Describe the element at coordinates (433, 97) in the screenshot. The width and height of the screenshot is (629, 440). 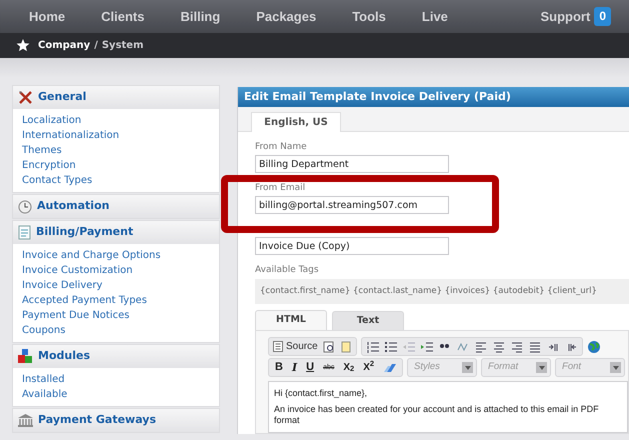
I see `panel-title: Edit Email Template Invoice Delivery (Paid)` at that location.